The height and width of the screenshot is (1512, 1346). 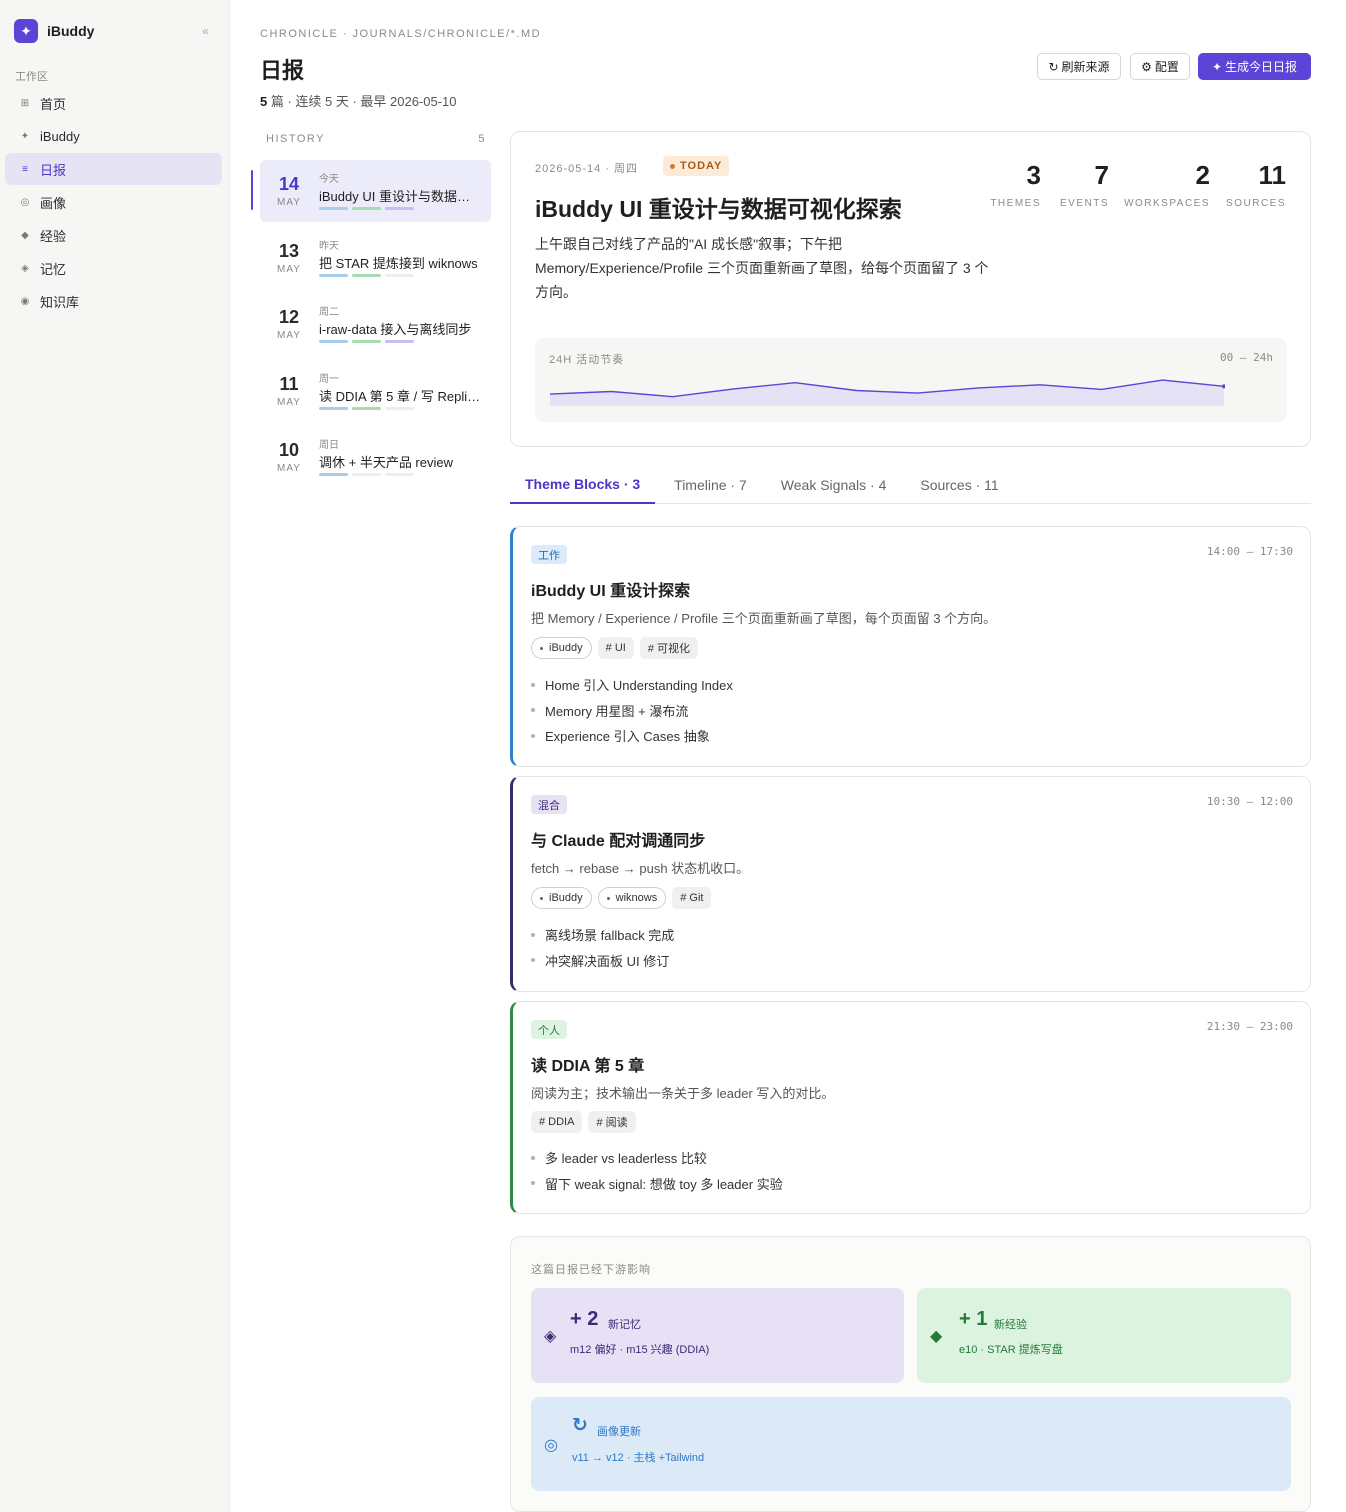 I want to click on history-weekday: 周二, so click(x=329, y=312).